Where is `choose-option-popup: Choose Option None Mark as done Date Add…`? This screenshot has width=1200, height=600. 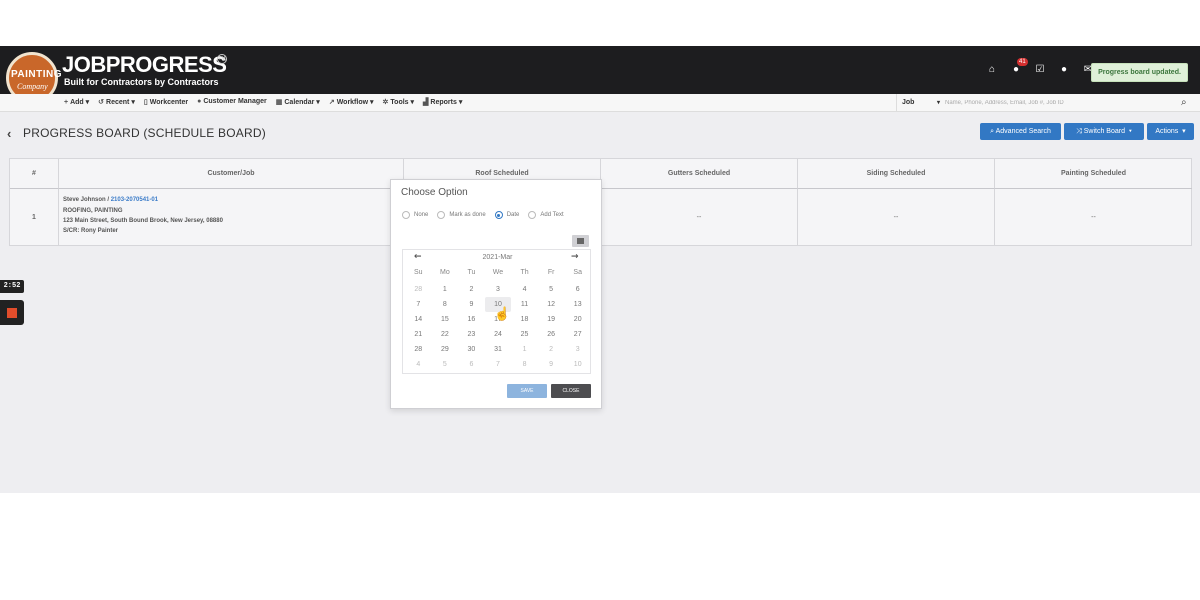 choose-option-popup: Choose Option None Mark as done Date Add… is located at coordinates (496, 294).